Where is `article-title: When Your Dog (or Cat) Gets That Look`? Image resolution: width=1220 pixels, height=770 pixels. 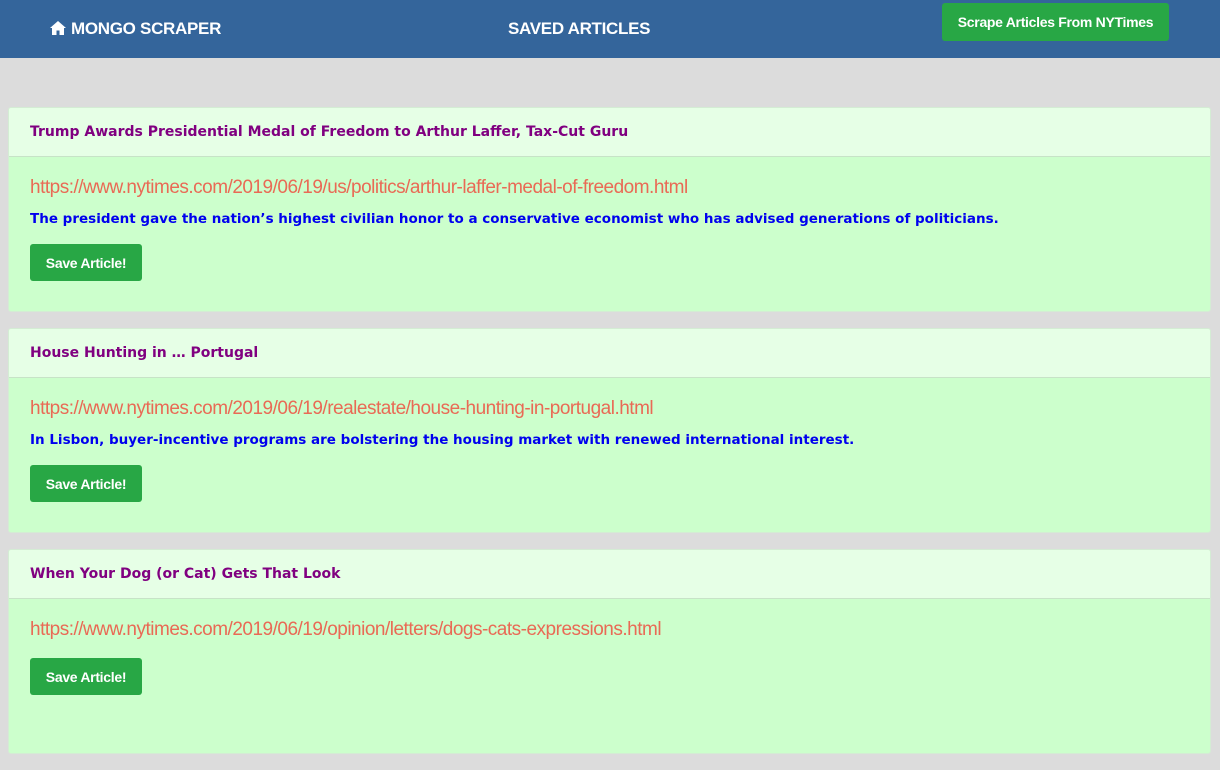
article-title: When Your Dog (or Cat) Gets That Look is located at coordinates (609, 574).